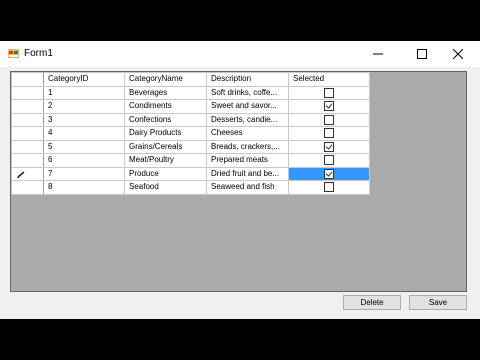 Image resolution: width=480 pixels, height=360 pixels. I want to click on cell-categoryname: Grains/Cereals, so click(165, 146).